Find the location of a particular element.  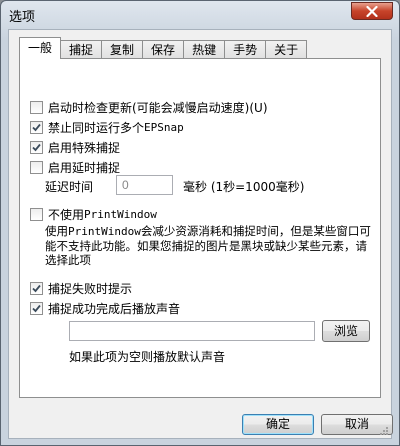

browse-button: 浏览 is located at coordinates (346, 331).